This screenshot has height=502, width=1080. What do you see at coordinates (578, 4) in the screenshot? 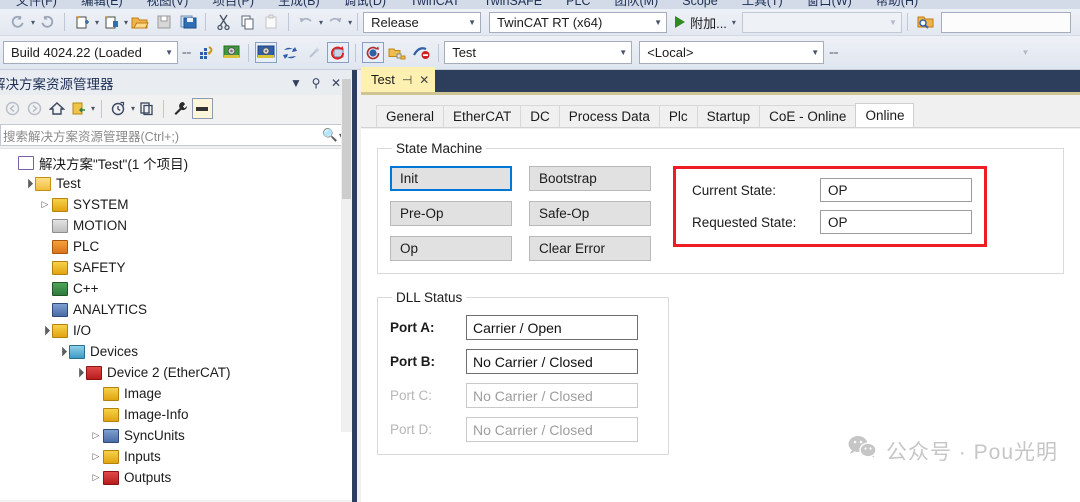
I see `menu-item-8: PLC` at bounding box center [578, 4].